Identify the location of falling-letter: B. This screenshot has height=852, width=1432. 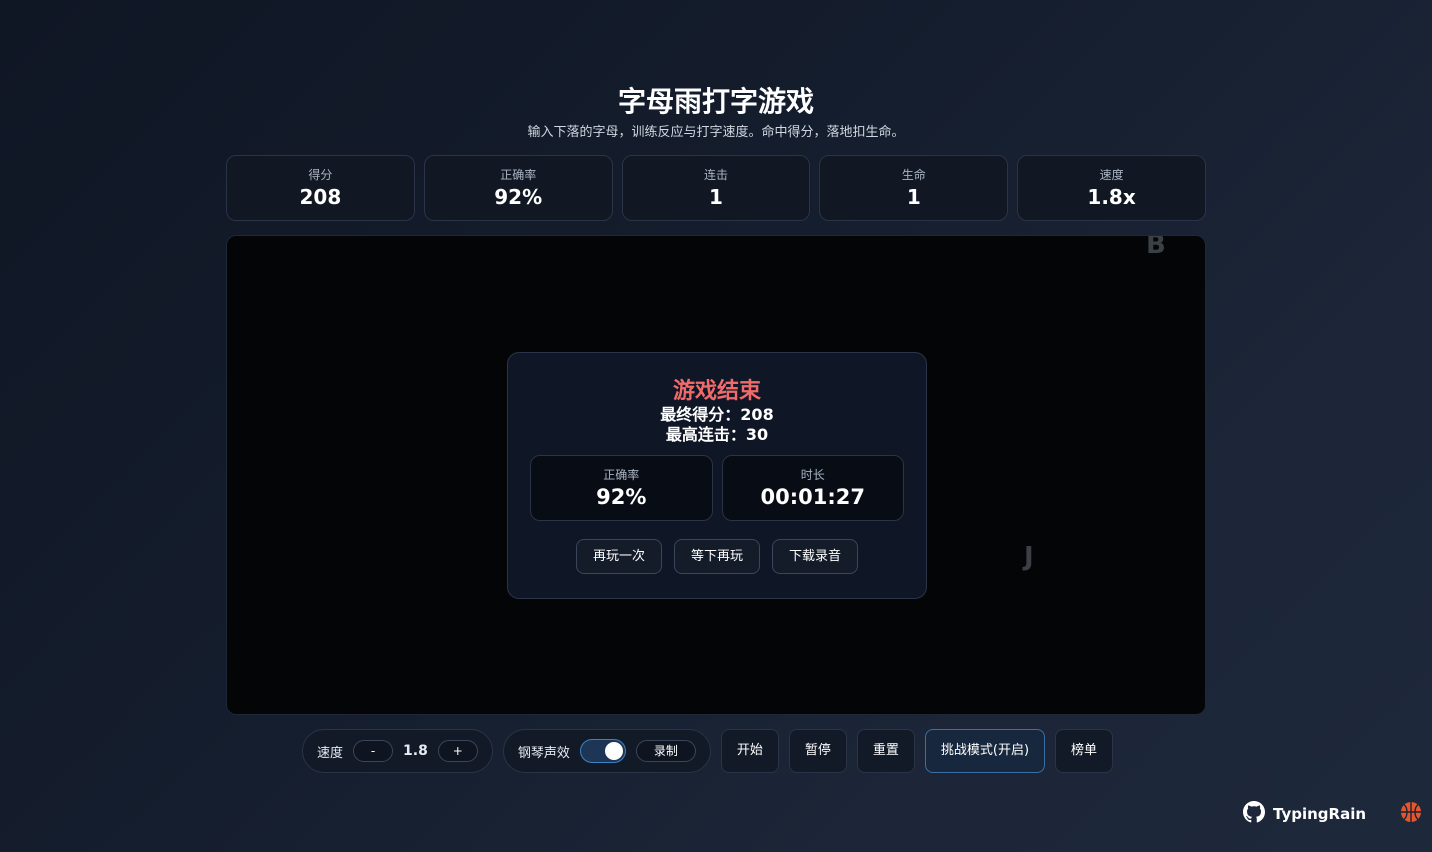
(1156, 247).